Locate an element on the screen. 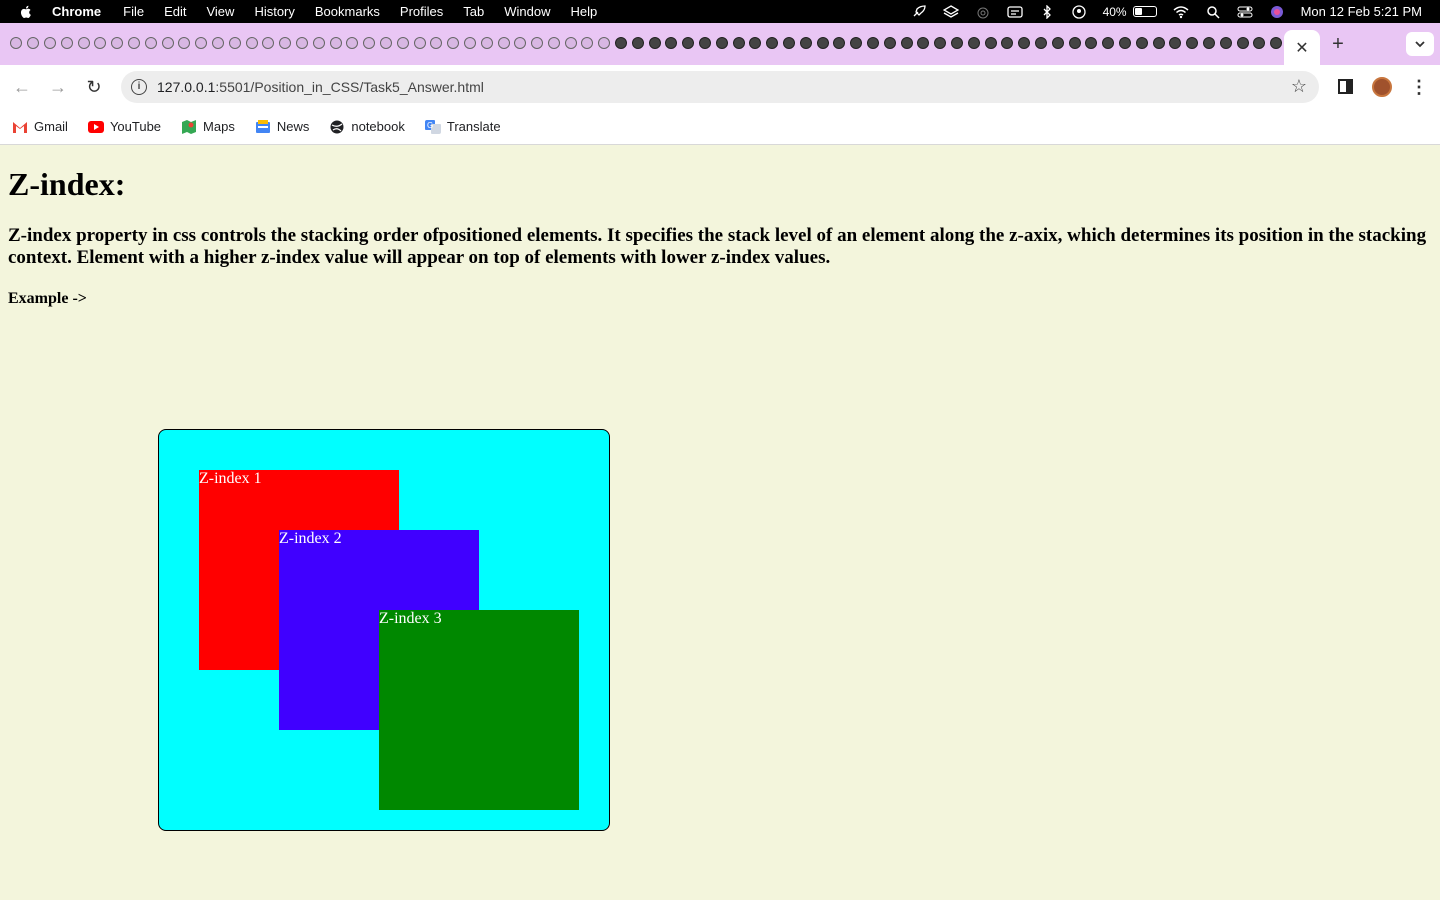 This screenshot has width=1440, height=900. bookmark-news: News is located at coordinates (282, 126).